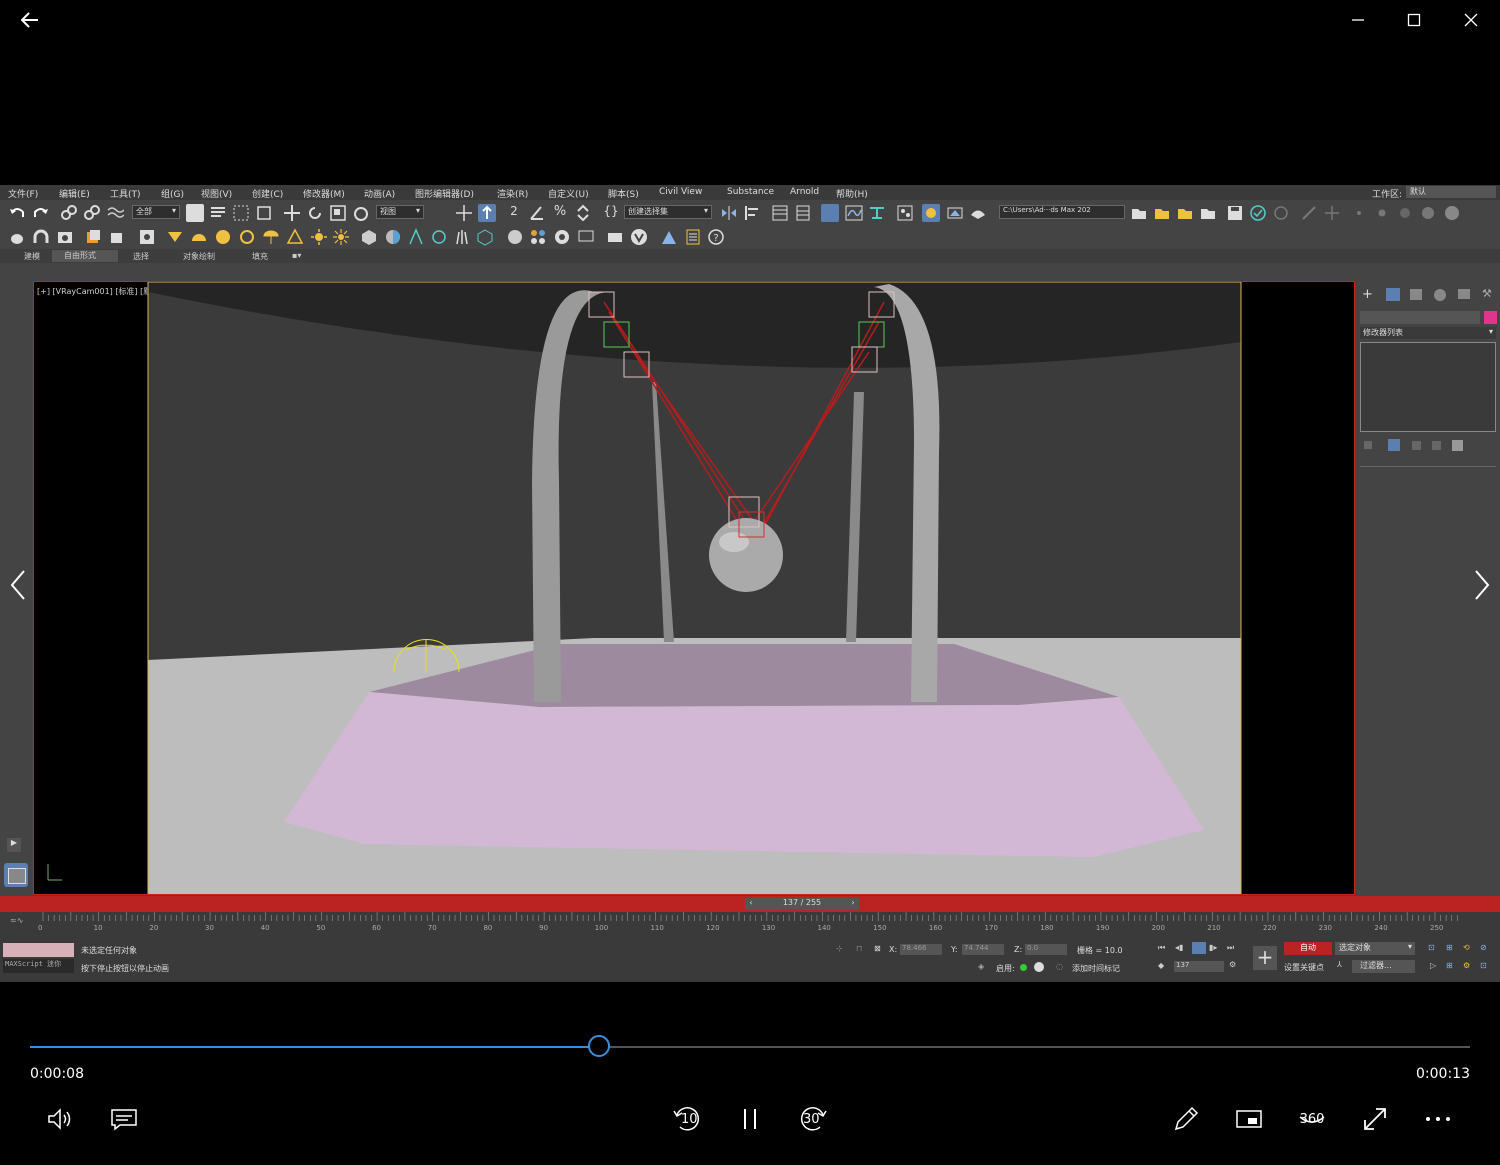  What do you see at coordinates (147, 237) in the screenshot?
I see `group-icon` at bounding box center [147, 237].